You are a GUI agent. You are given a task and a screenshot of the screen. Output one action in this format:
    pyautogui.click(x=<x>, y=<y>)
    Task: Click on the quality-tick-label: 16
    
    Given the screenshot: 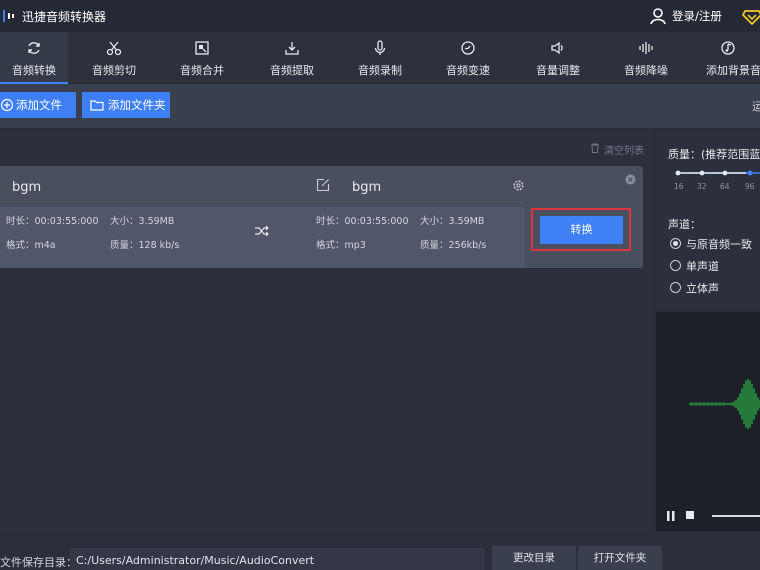 What is the action you would take?
    pyautogui.click(x=679, y=186)
    